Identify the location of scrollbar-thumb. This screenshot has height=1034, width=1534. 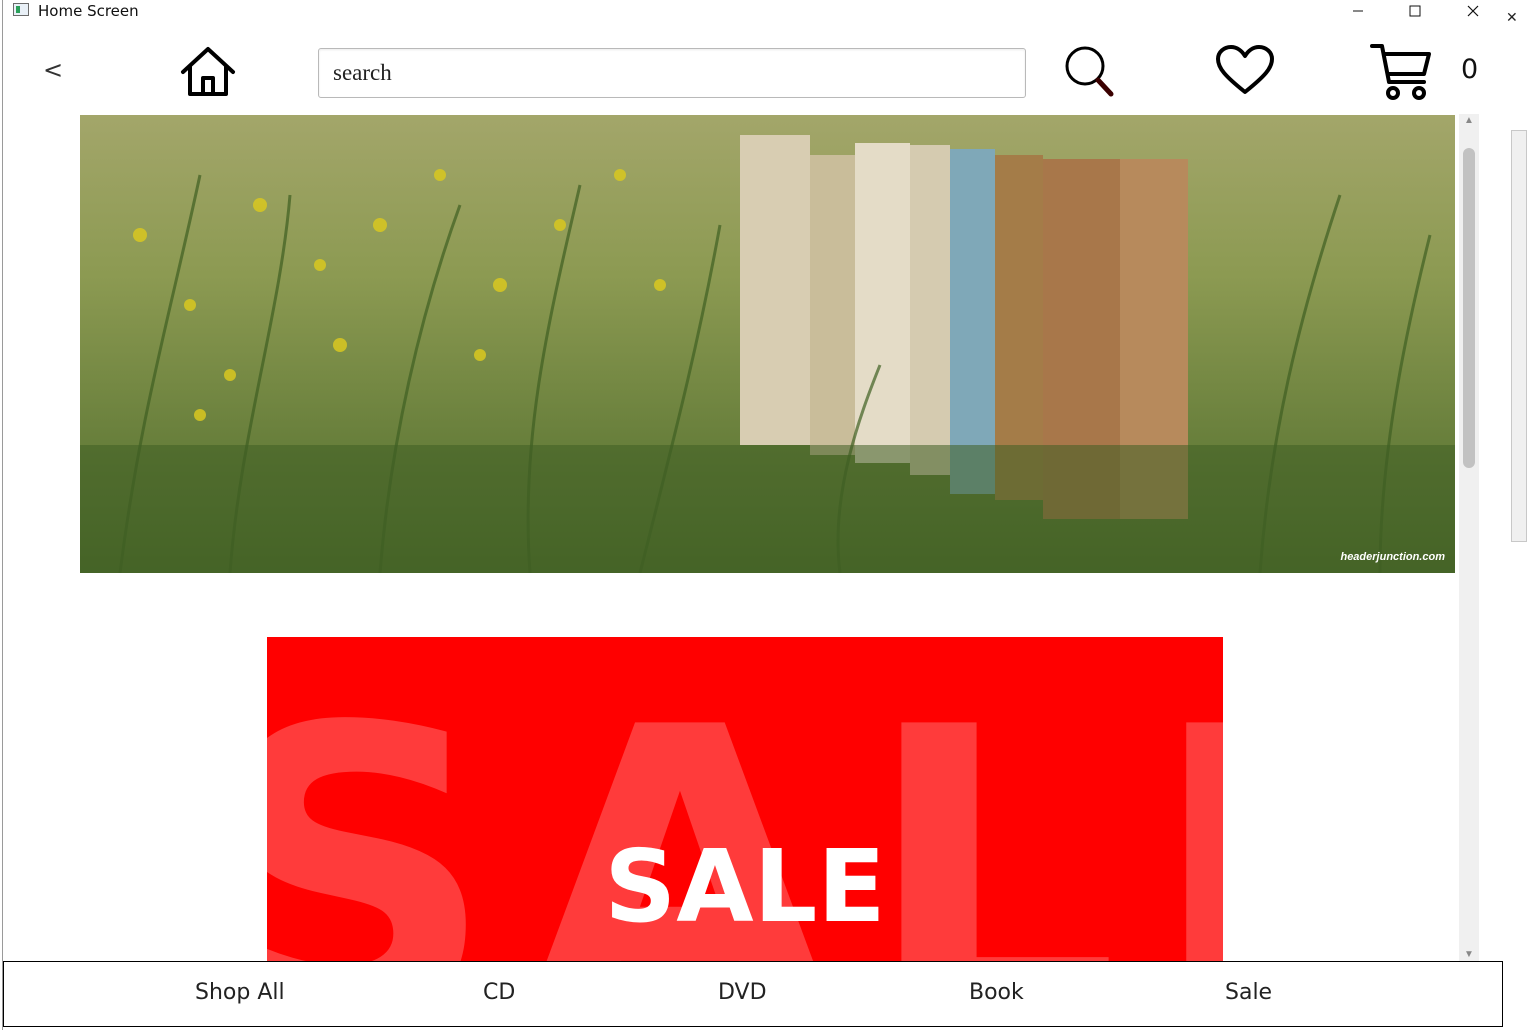
(1469, 308).